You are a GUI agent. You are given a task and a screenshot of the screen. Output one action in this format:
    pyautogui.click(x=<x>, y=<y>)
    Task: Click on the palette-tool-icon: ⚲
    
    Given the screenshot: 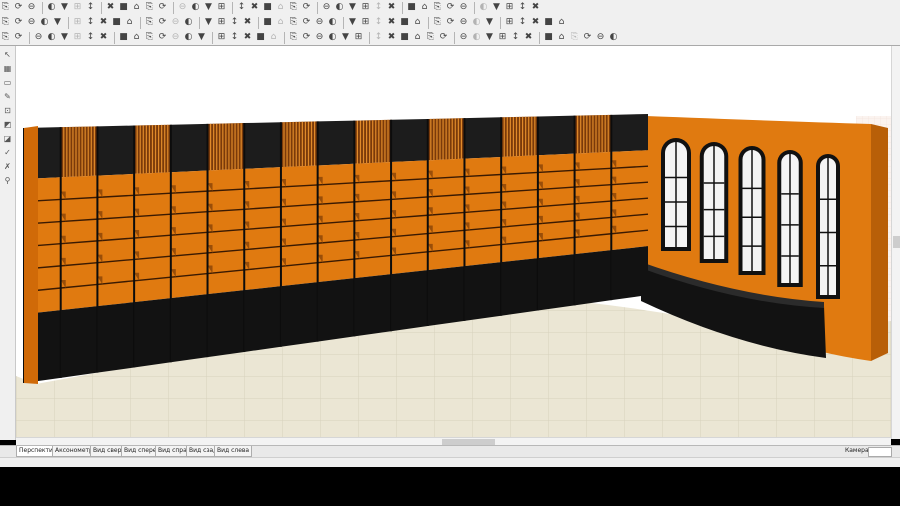 What is the action you would take?
    pyautogui.click(x=7, y=180)
    